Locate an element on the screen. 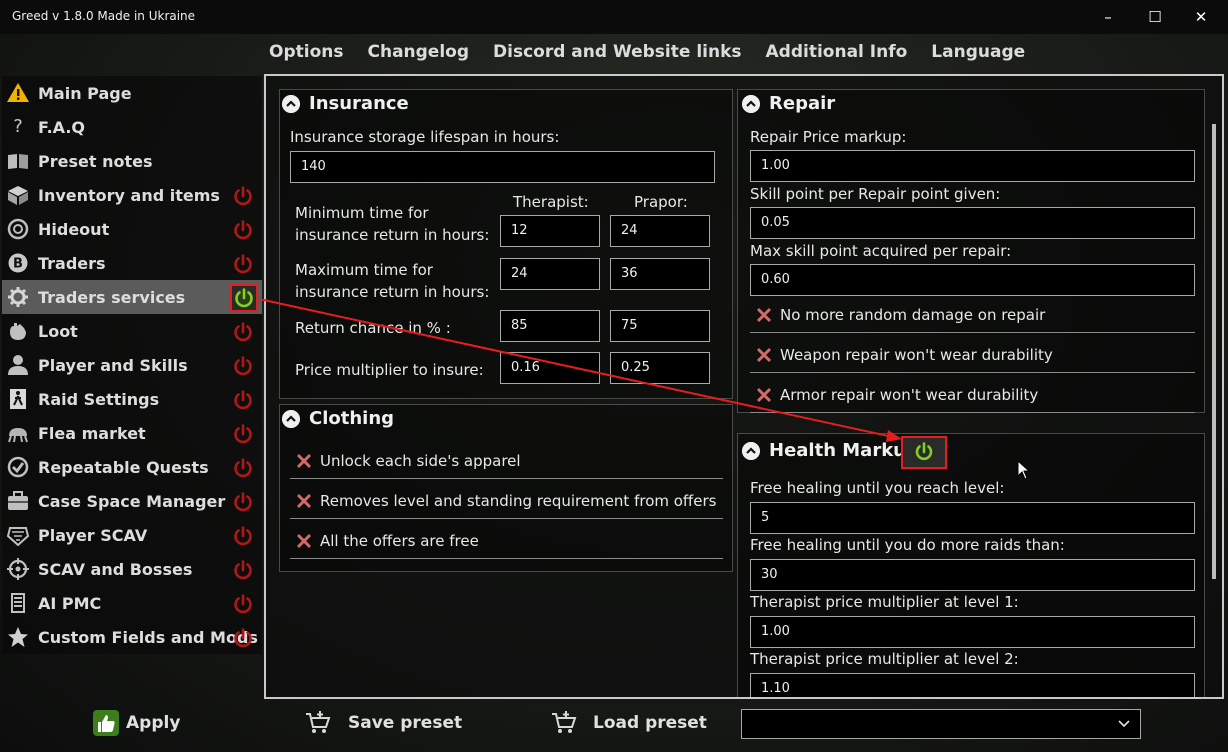 The height and width of the screenshot is (752, 1228). nav-changelog: Changelog is located at coordinates (418, 52).